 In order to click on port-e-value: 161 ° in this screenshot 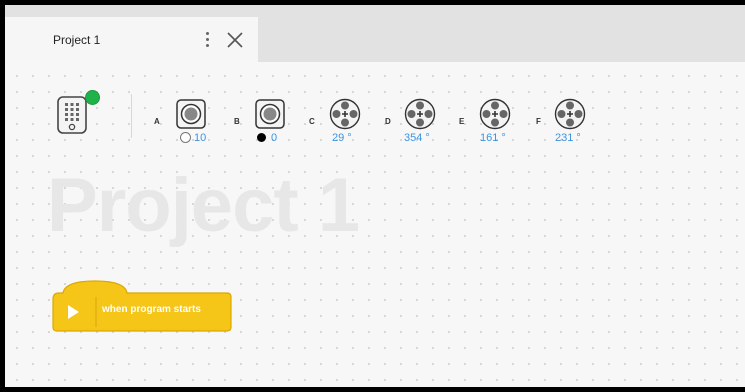, I will do `click(493, 138)`.